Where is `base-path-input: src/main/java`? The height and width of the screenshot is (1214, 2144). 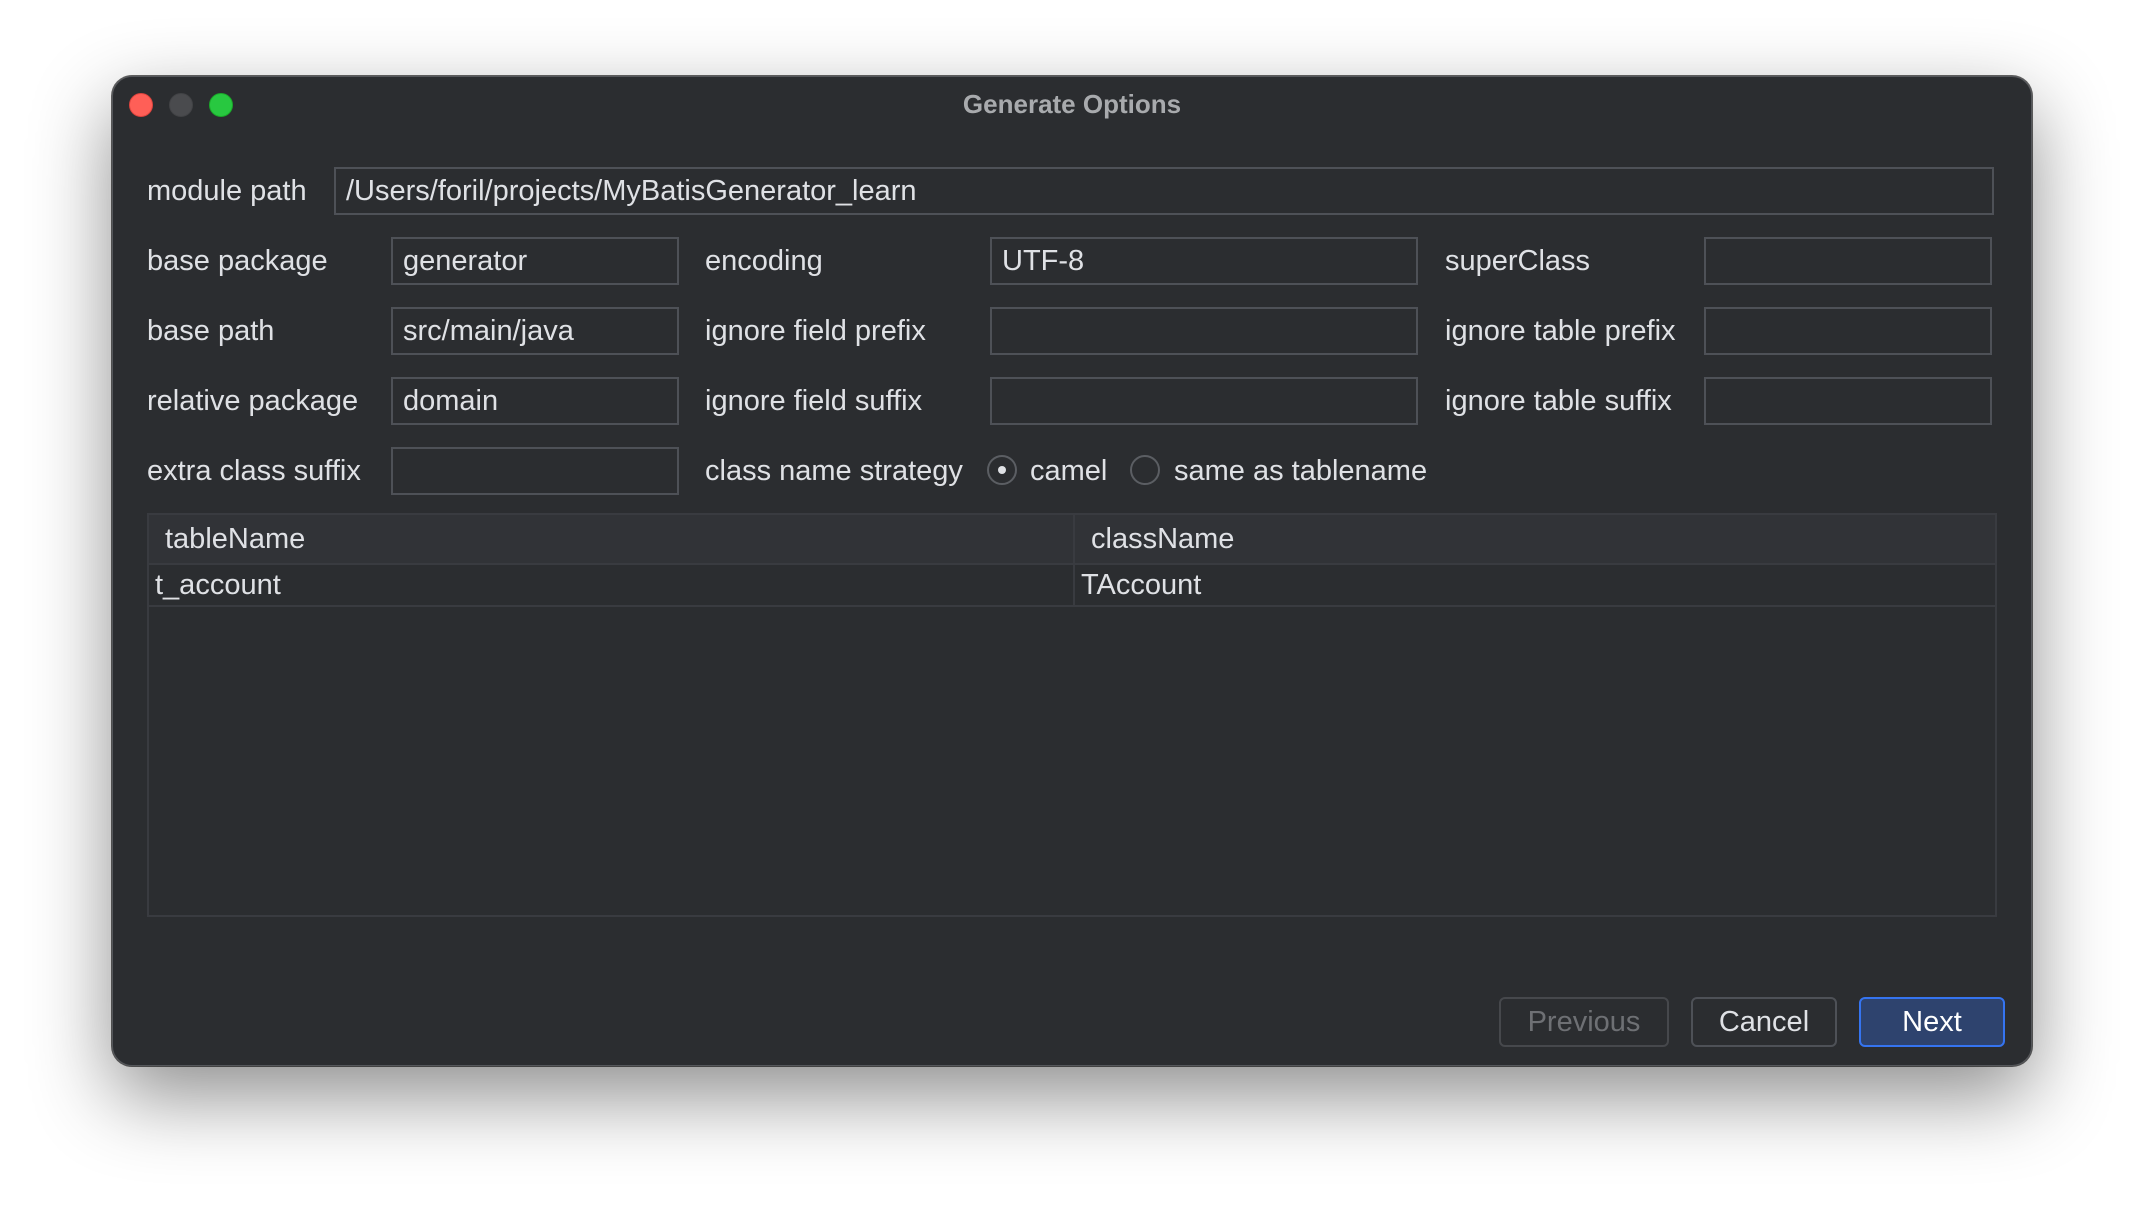 base-path-input: src/main/java is located at coordinates (535, 331).